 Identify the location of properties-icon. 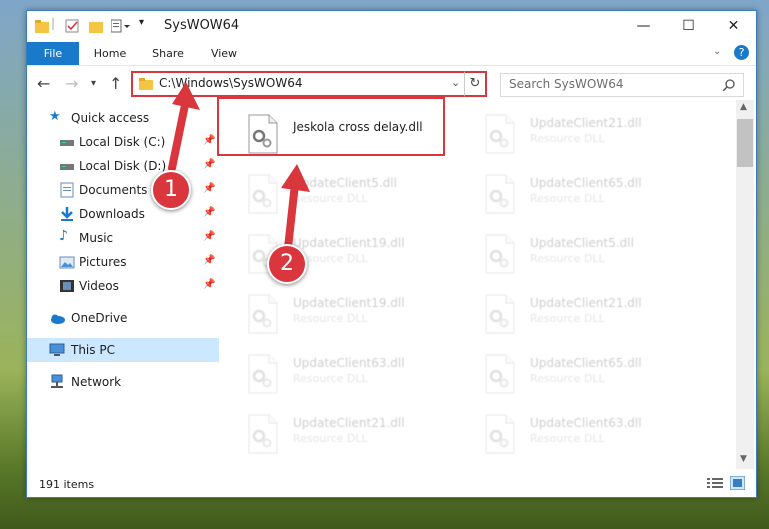
(72, 26).